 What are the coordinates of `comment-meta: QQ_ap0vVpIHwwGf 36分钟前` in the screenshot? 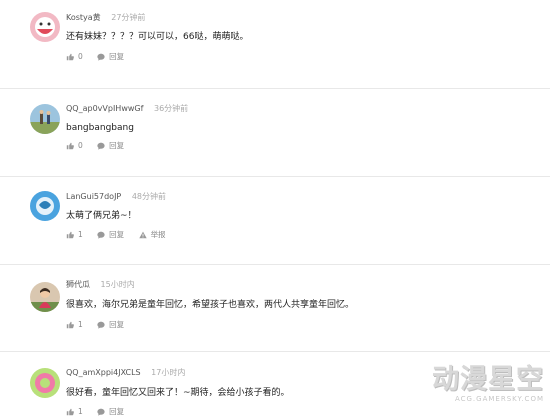 It's located at (127, 109).